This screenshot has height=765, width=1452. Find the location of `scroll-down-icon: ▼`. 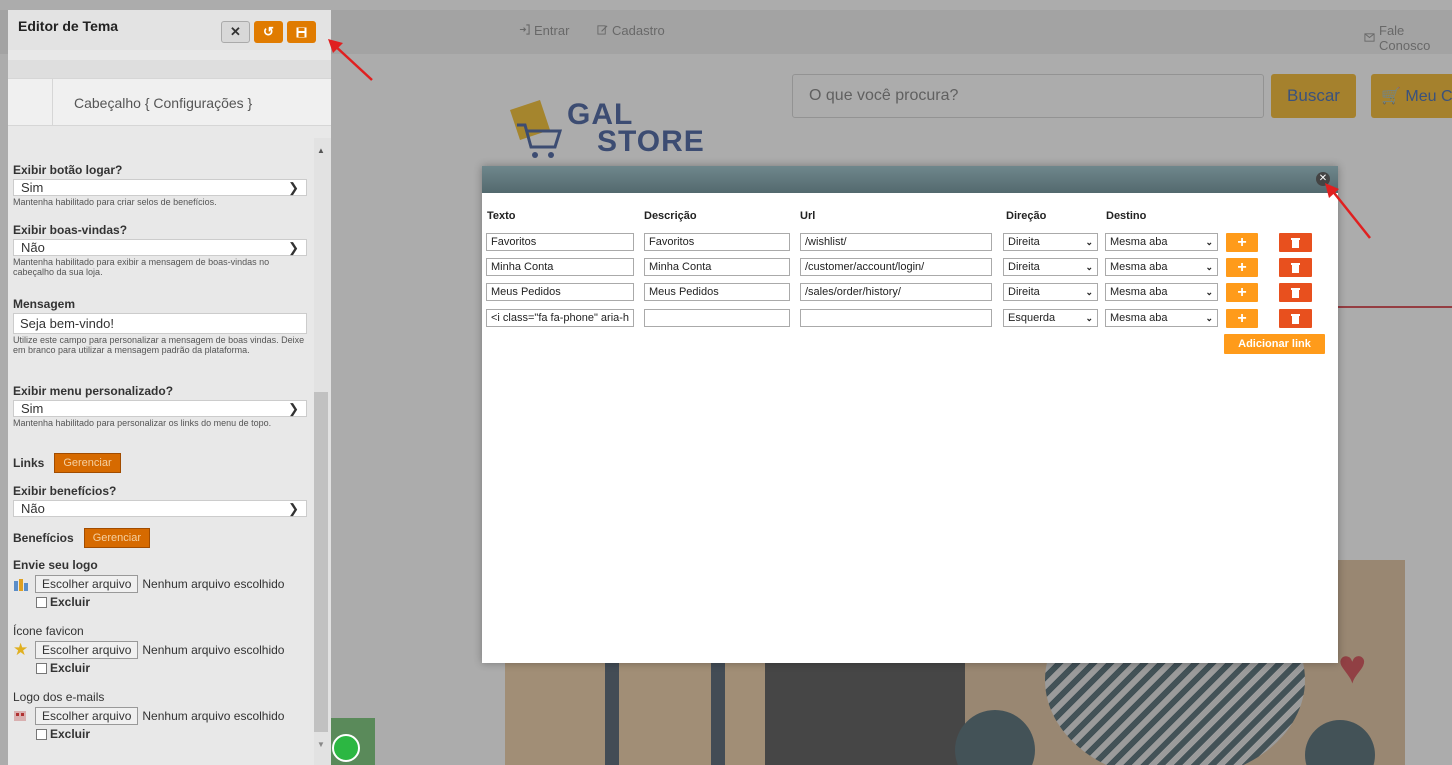

scroll-down-icon: ▼ is located at coordinates (321, 744).